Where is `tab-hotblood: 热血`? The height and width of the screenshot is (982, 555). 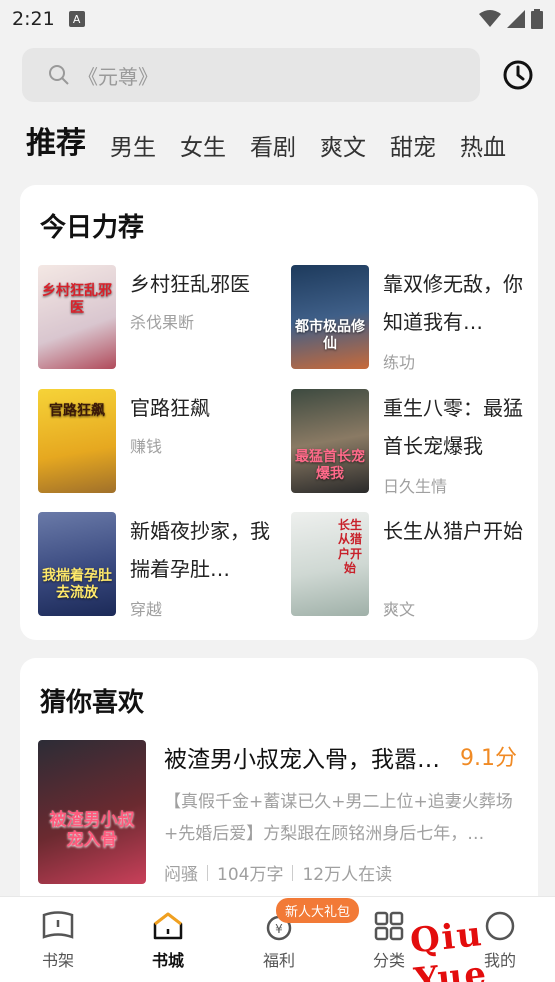 tab-hotblood: 热血 is located at coordinates (483, 145).